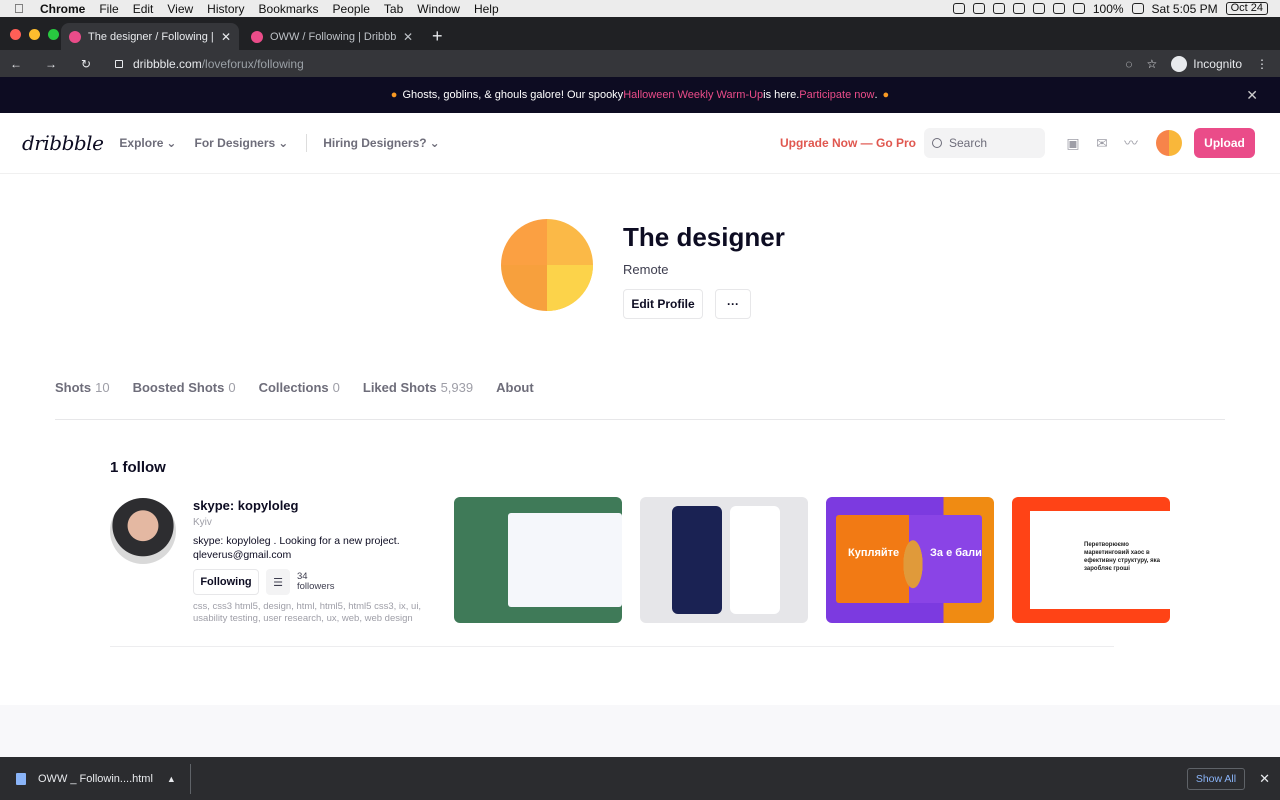  I want to click on nav-explore-label: Explore, so click(141, 143).